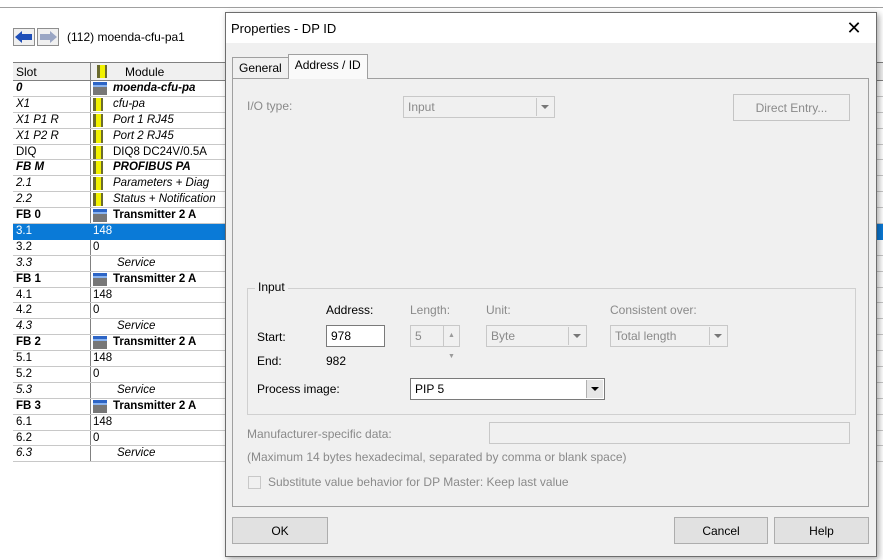 Image resolution: width=883 pixels, height=560 pixels. What do you see at coordinates (52, 279) in the screenshot?
I see `slot-cell: FB 1` at bounding box center [52, 279].